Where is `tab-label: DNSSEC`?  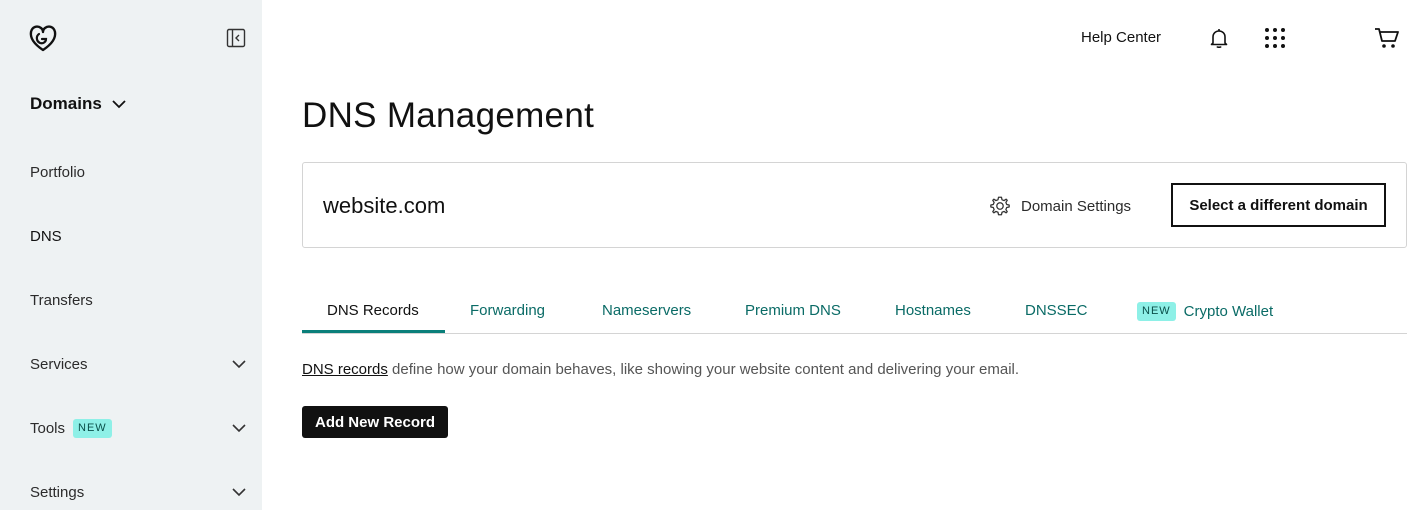 tab-label: DNSSEC is located at coordinates (1056, 310).